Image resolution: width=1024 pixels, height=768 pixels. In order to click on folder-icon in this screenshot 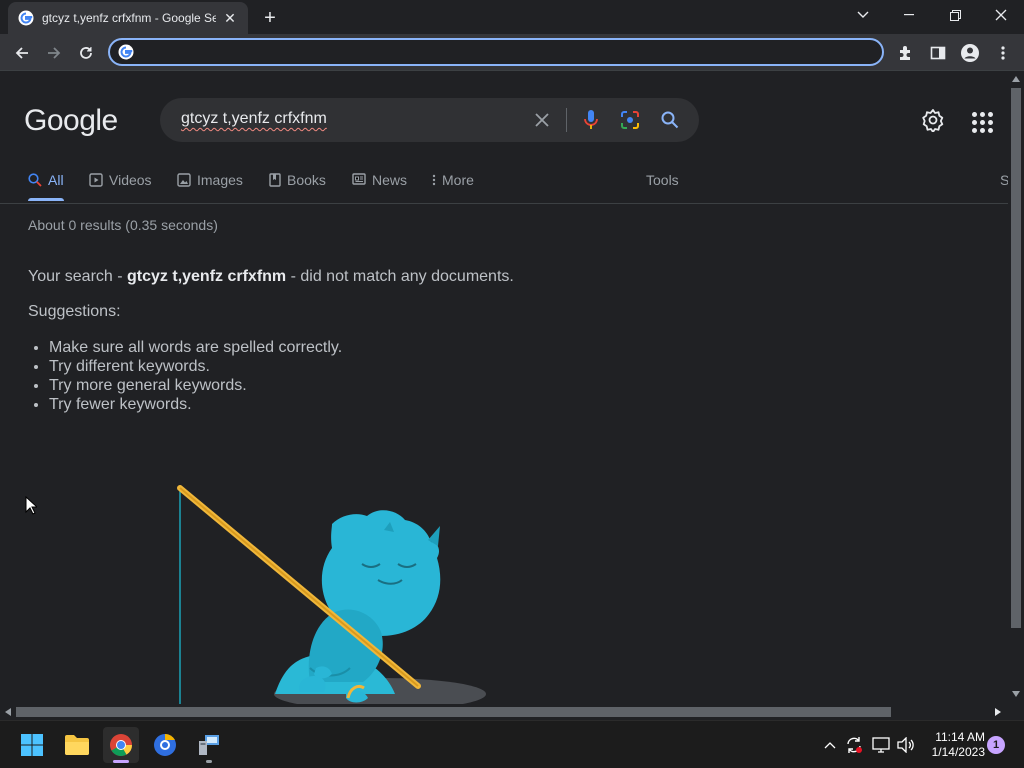, I will do `click(77, 745)`.